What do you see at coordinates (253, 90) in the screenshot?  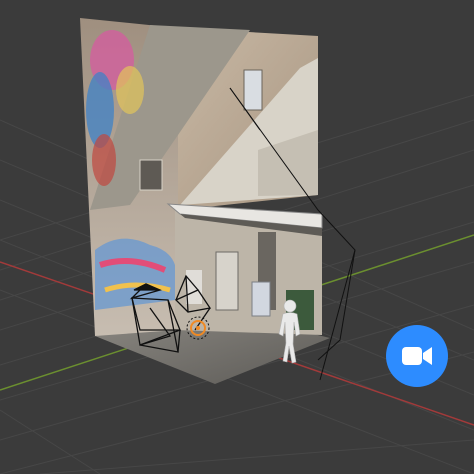 I see `window` at bounding box center [253, 90].